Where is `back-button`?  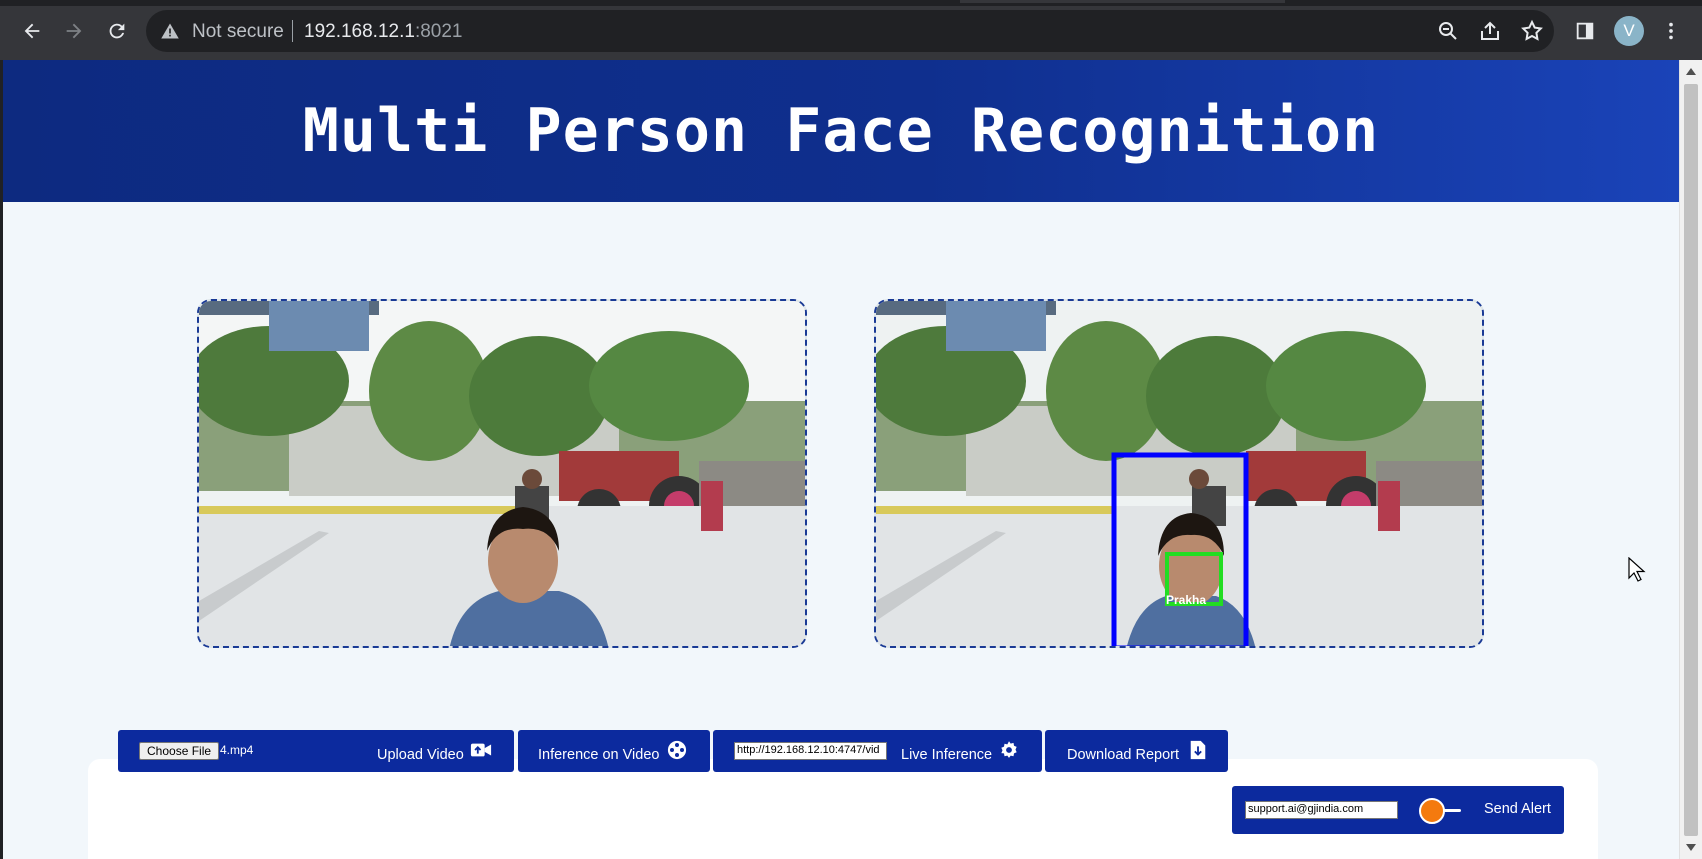
back-button is located at coordinates (32, 31).